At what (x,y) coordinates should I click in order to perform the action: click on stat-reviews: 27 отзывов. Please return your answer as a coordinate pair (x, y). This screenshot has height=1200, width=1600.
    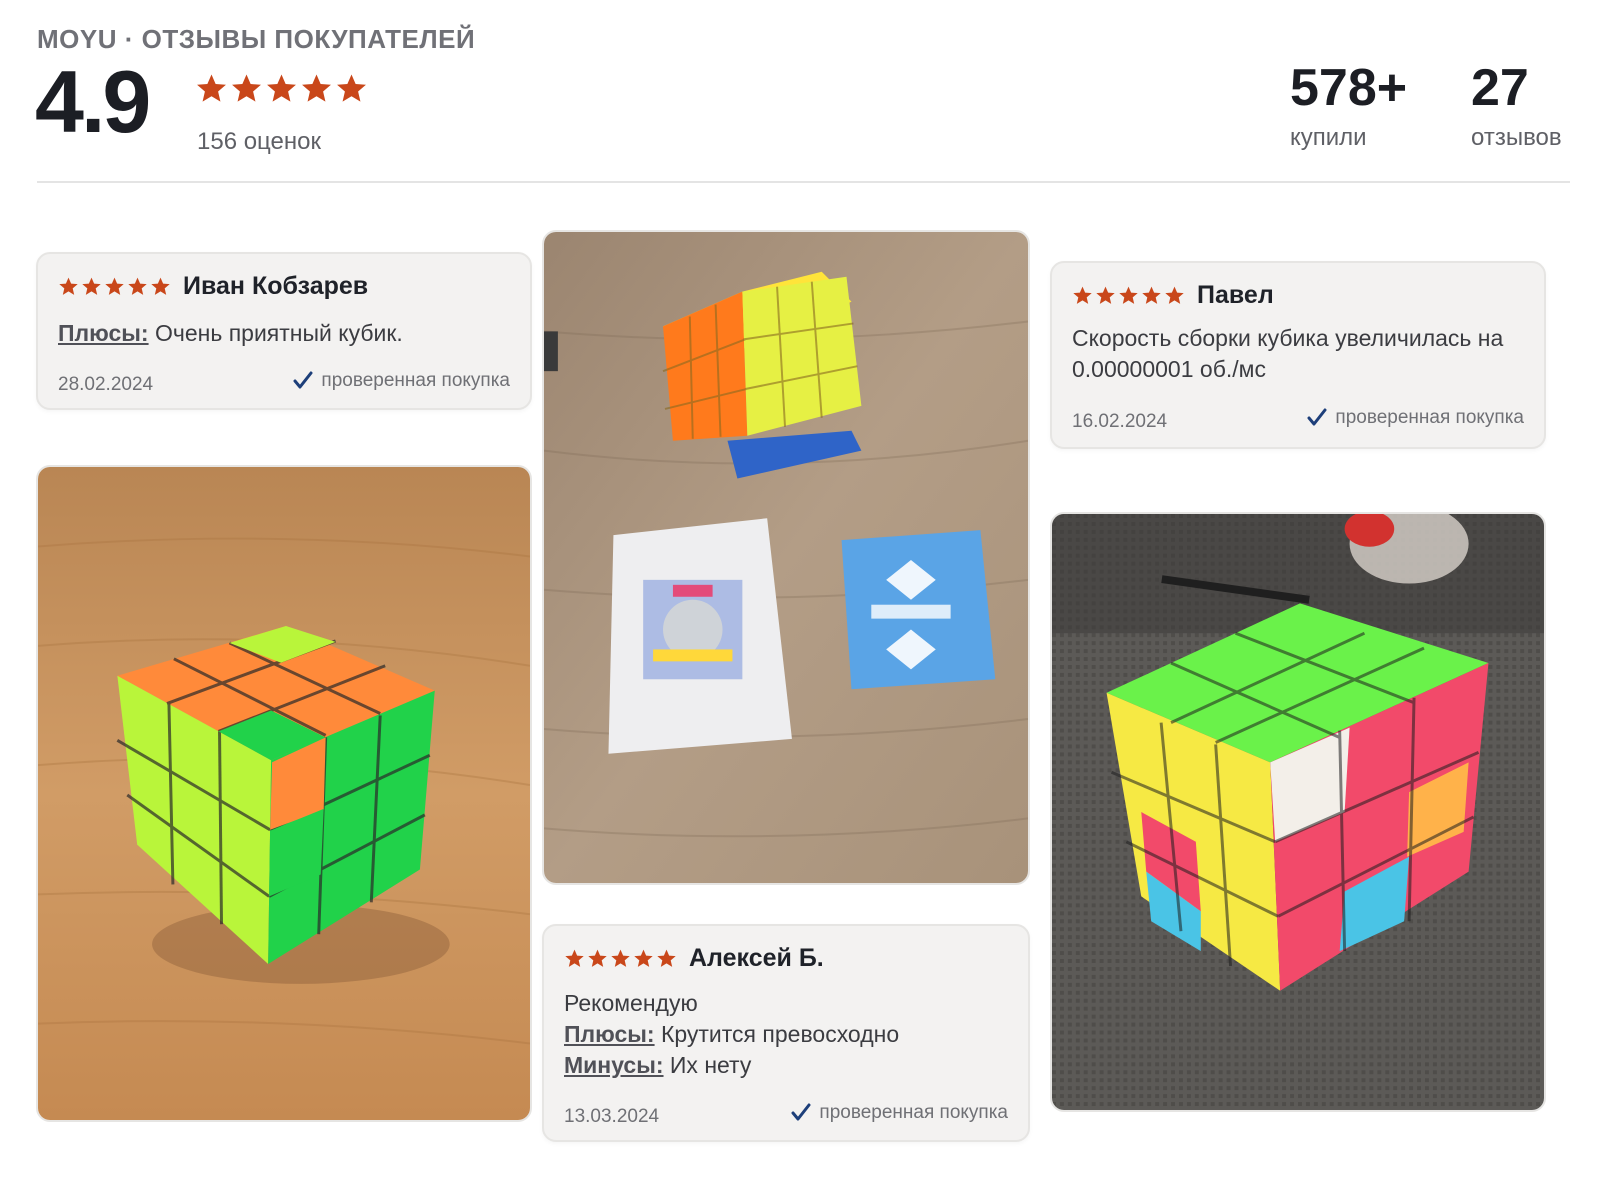
    Looking at the image, I should click on (1516, 107).